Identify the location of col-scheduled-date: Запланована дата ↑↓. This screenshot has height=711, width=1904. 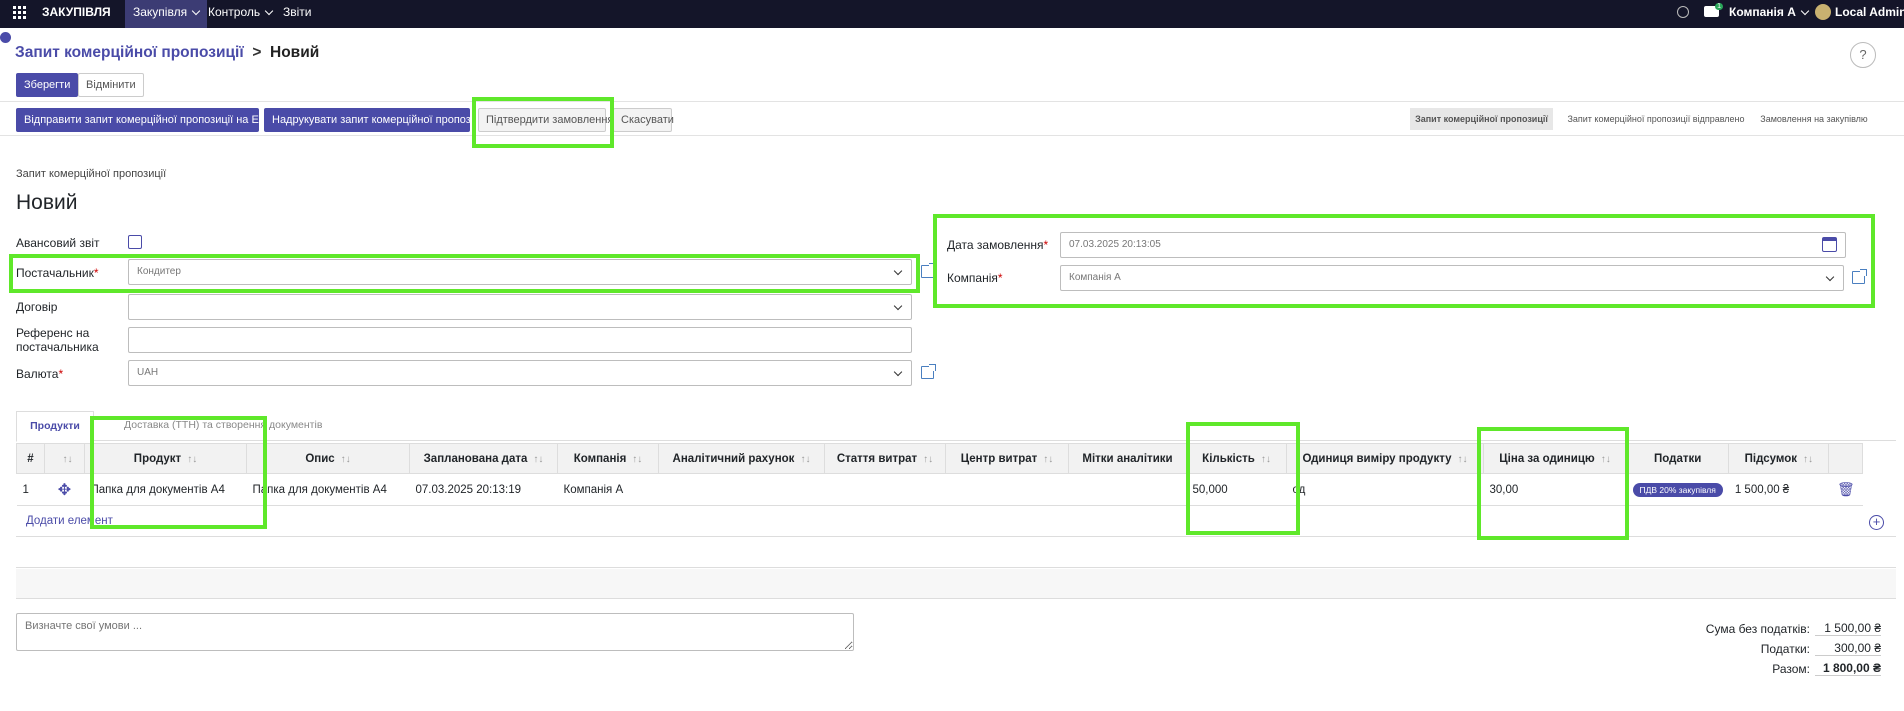
(483, 458).